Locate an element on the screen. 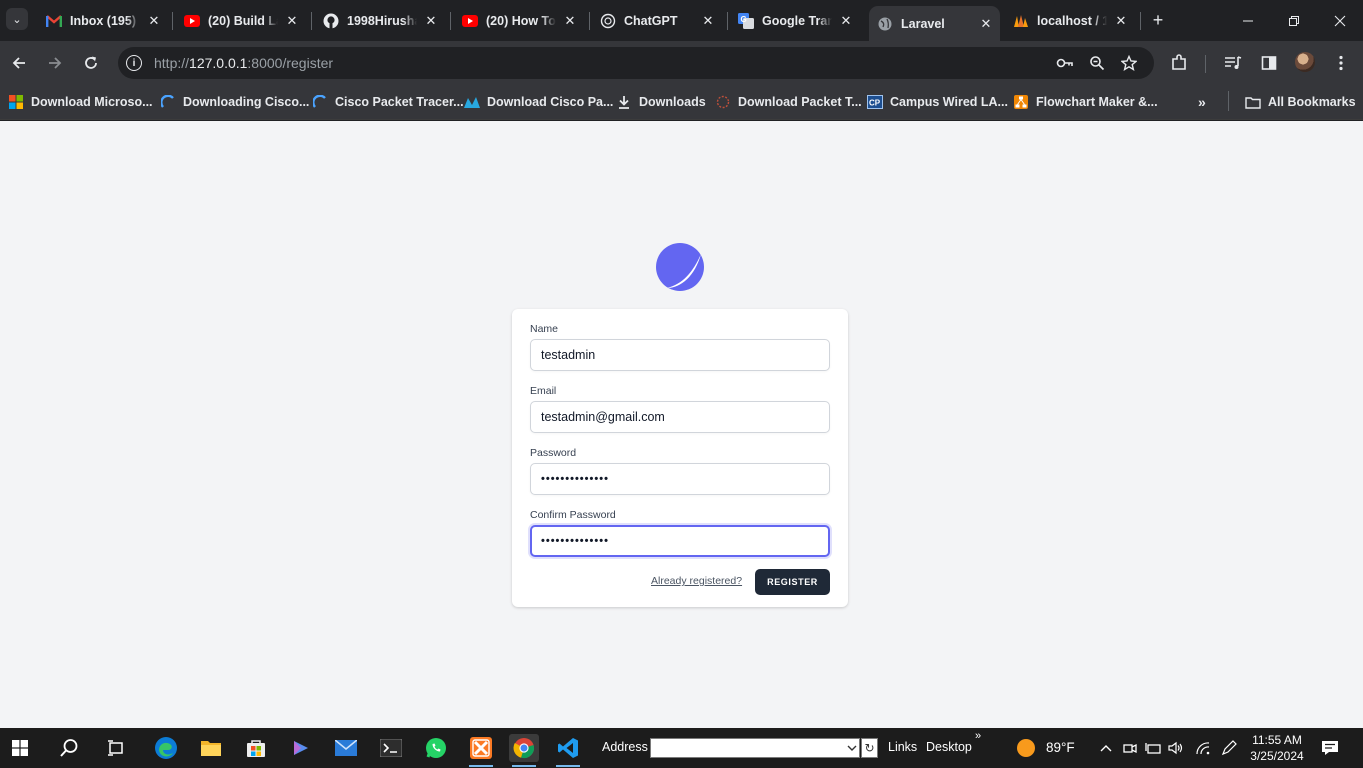 The height and width of the screenshot is (768, 1363). whatsapp-icon is located at coordinates (436, 748).